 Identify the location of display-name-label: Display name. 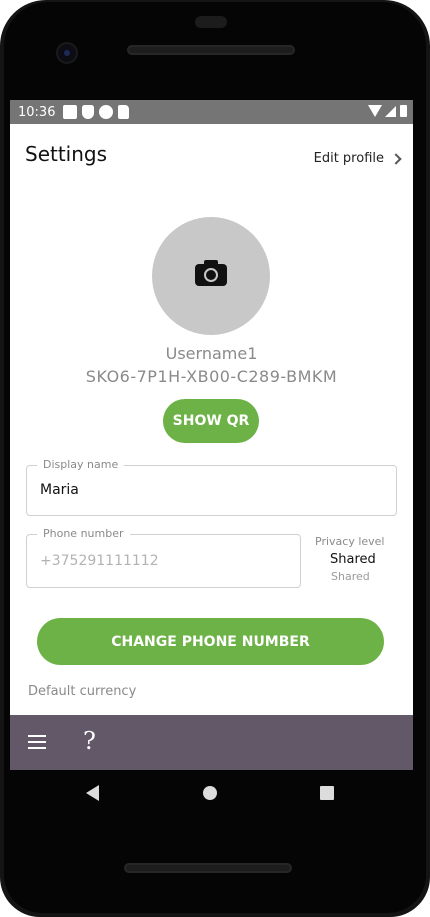
(81, 464).